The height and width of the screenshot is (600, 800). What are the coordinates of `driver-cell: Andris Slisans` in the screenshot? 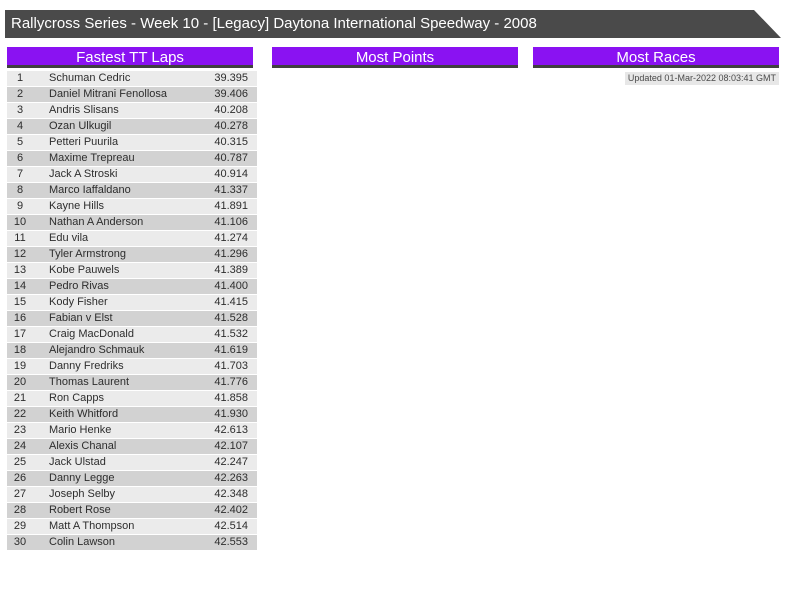 It's located at (84, 110).